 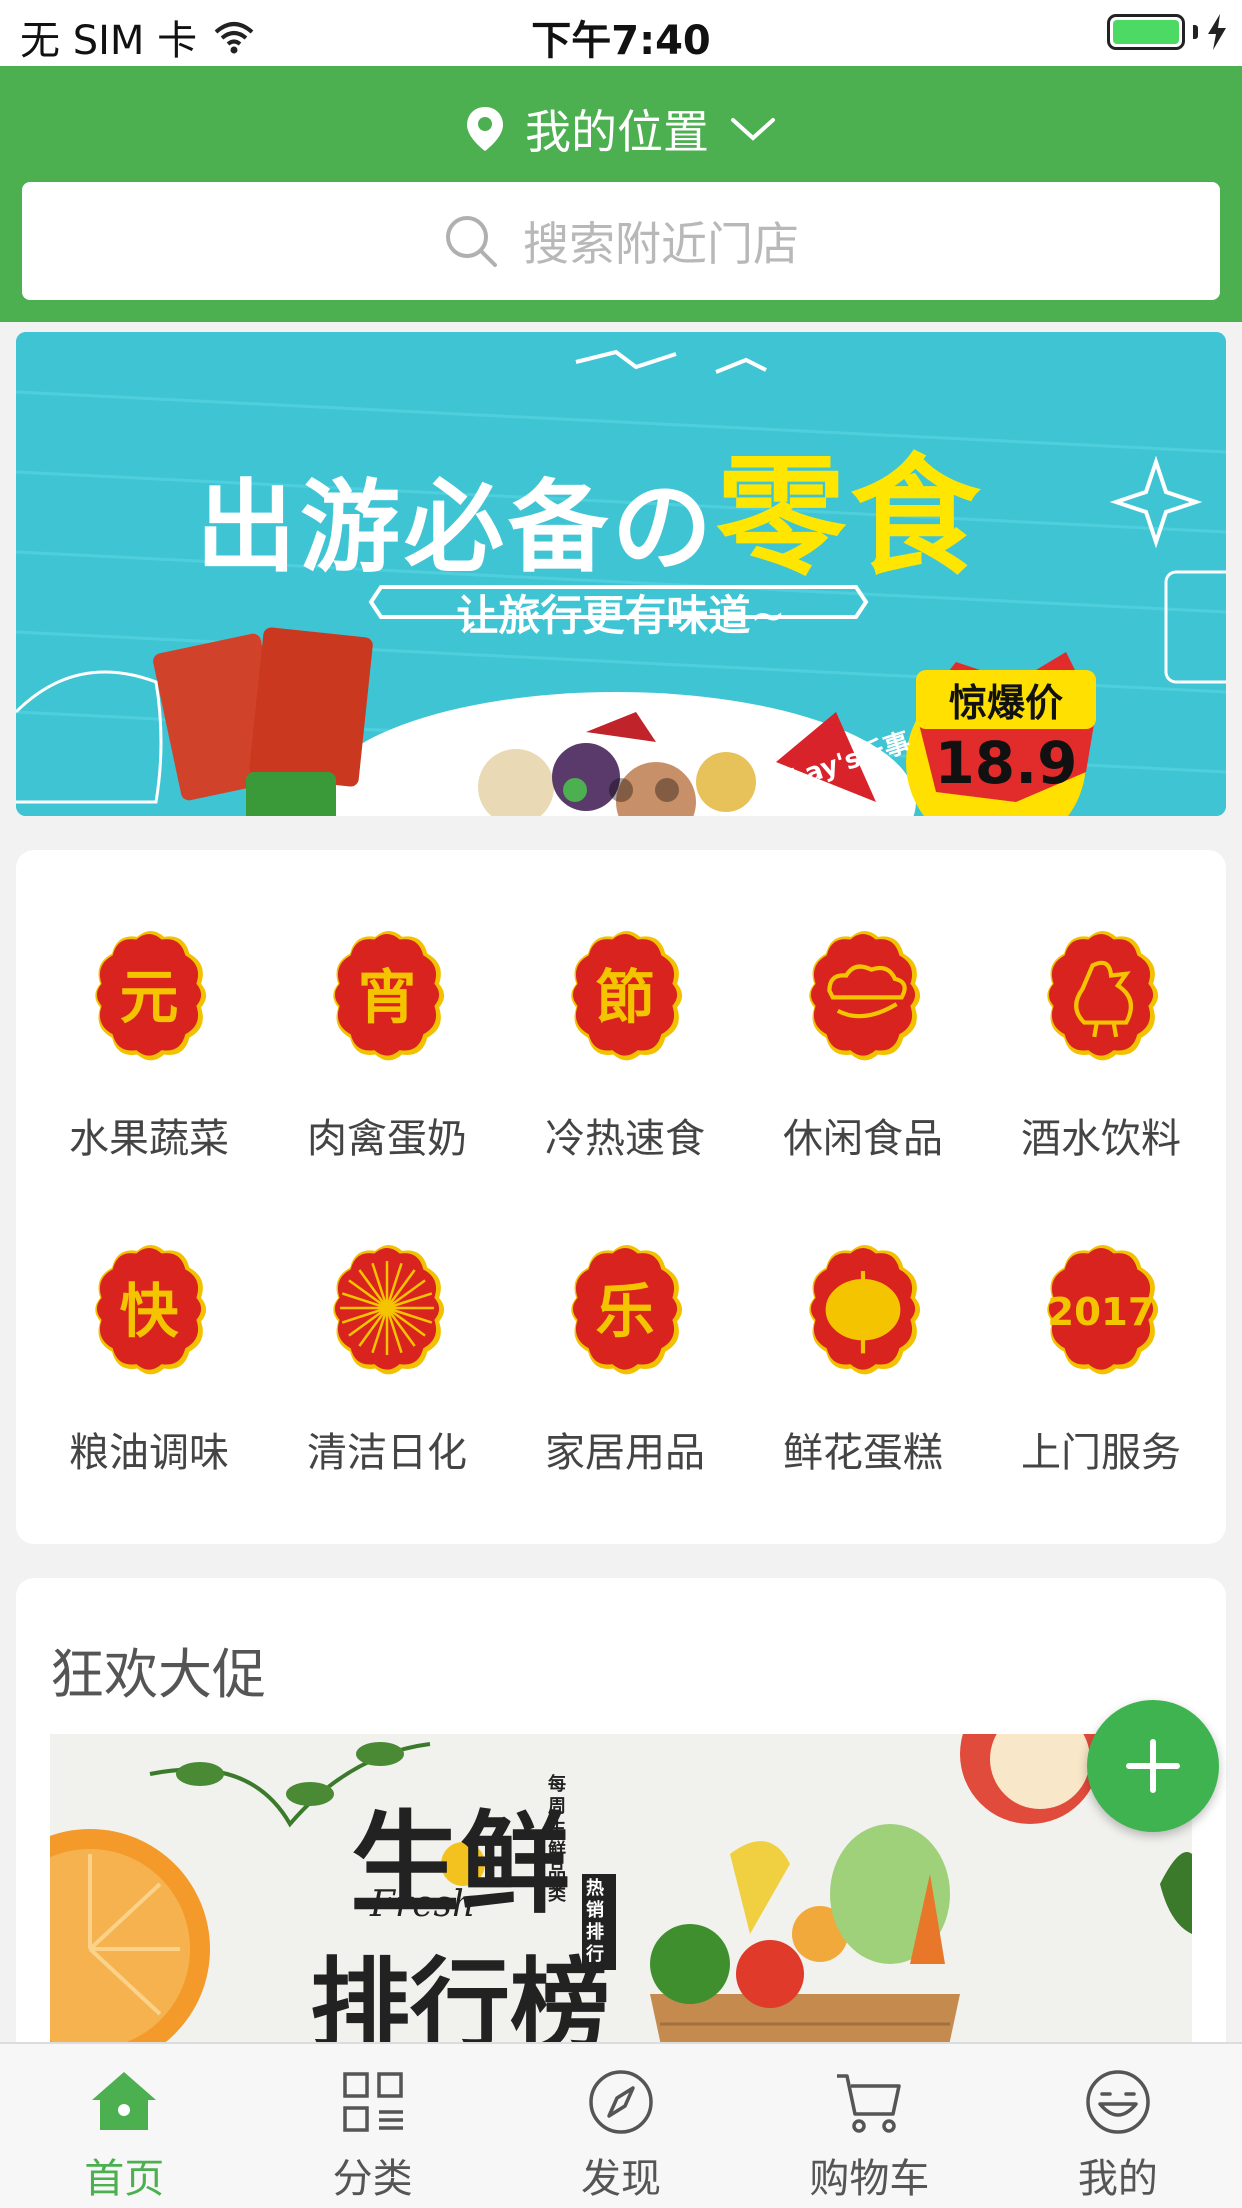 I want to click on app-header: 我的位置 搜索附近门店, so click(x=621, y=194).